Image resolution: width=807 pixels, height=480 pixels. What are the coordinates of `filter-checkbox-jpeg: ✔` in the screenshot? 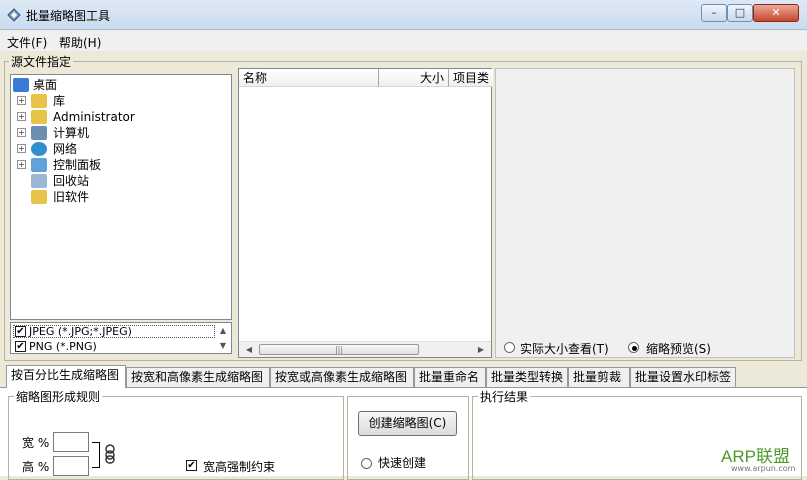 It's located at (20, 331).